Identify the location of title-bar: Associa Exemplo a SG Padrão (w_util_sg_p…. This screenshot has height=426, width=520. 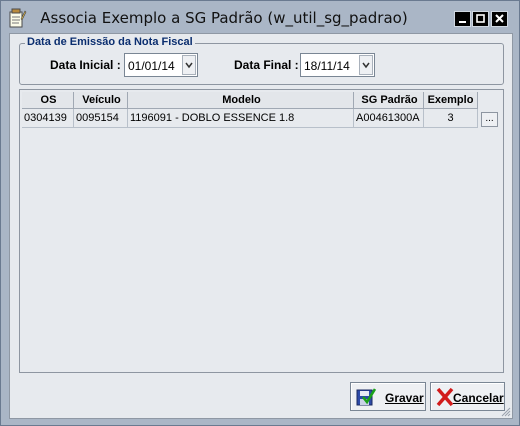
(260, 17).